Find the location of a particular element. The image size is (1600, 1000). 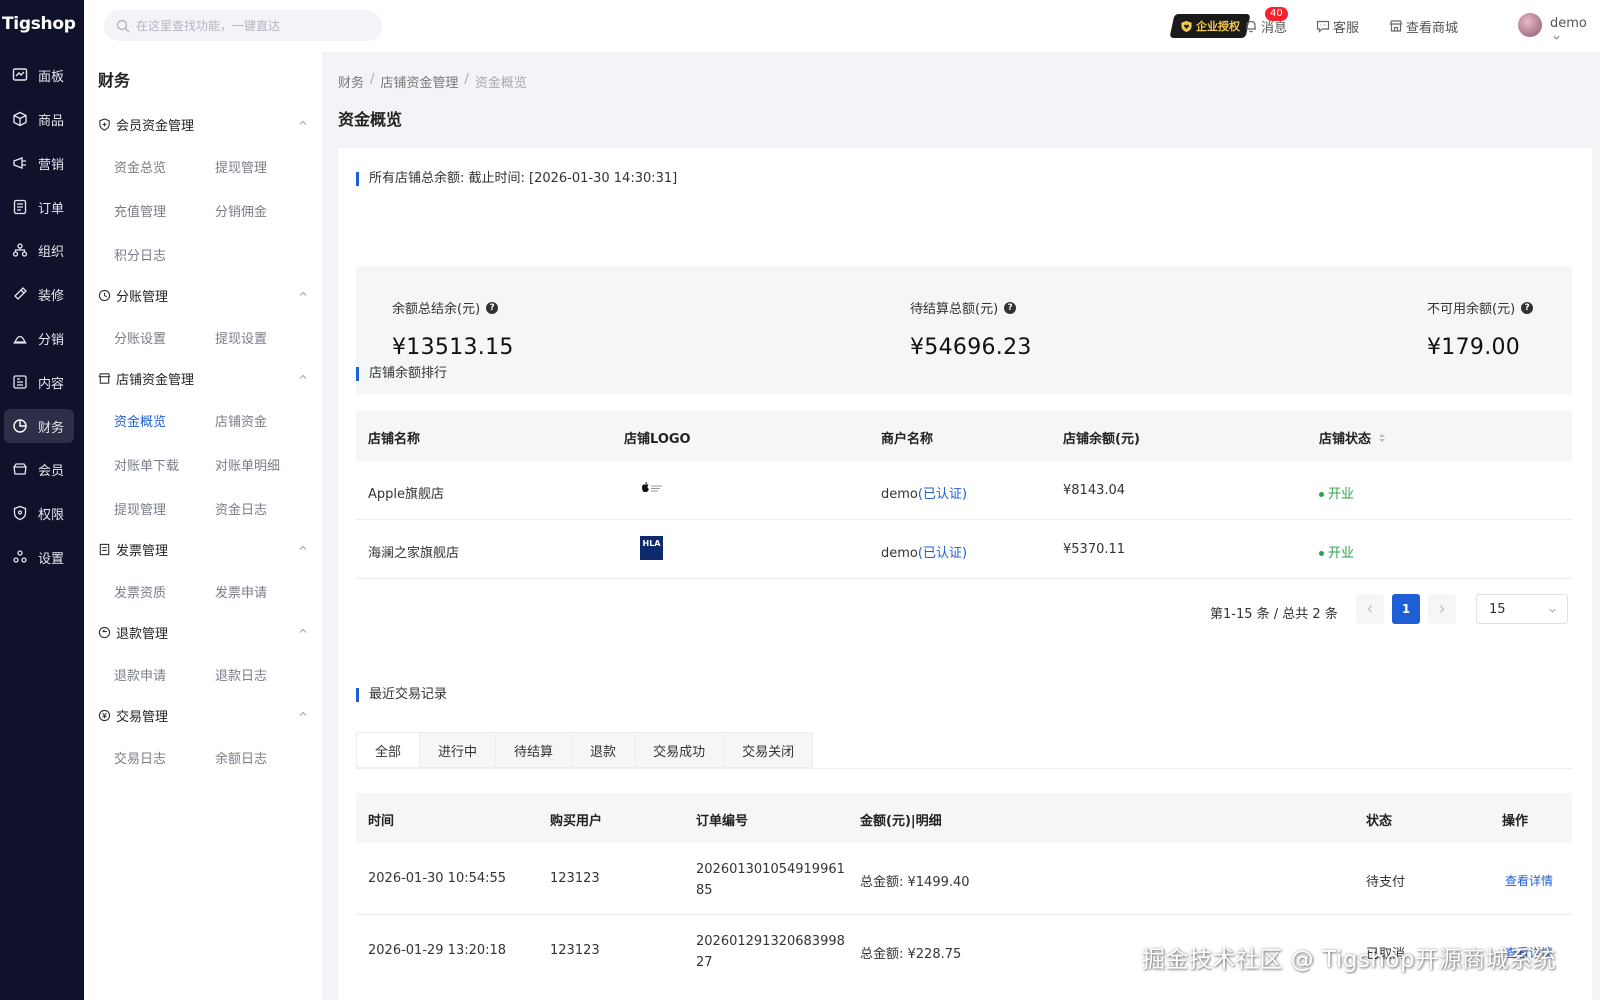

menu-withdraw-management-member: 提现管理 is located at coordinates (241, 166).